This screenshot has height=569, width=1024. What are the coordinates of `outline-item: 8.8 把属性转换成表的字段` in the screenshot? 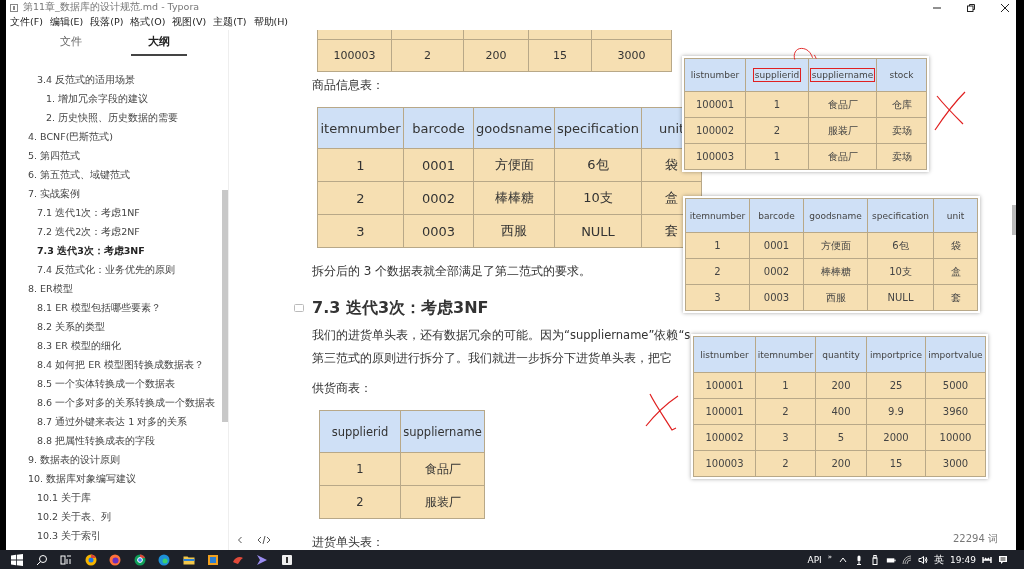 It's located at (96, 440).